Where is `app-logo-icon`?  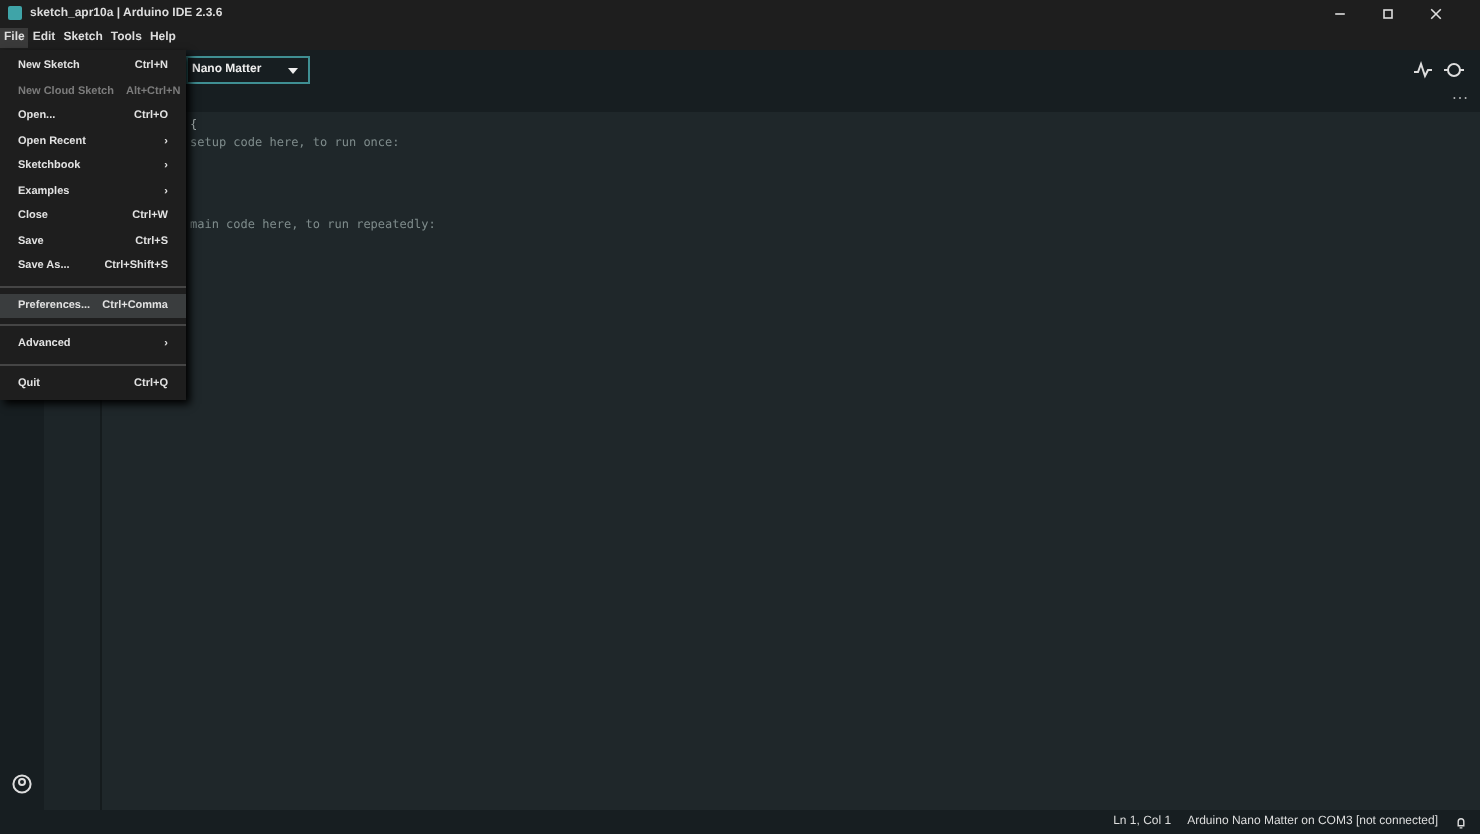
app-logo-icon is located at coordinates (15, 13).